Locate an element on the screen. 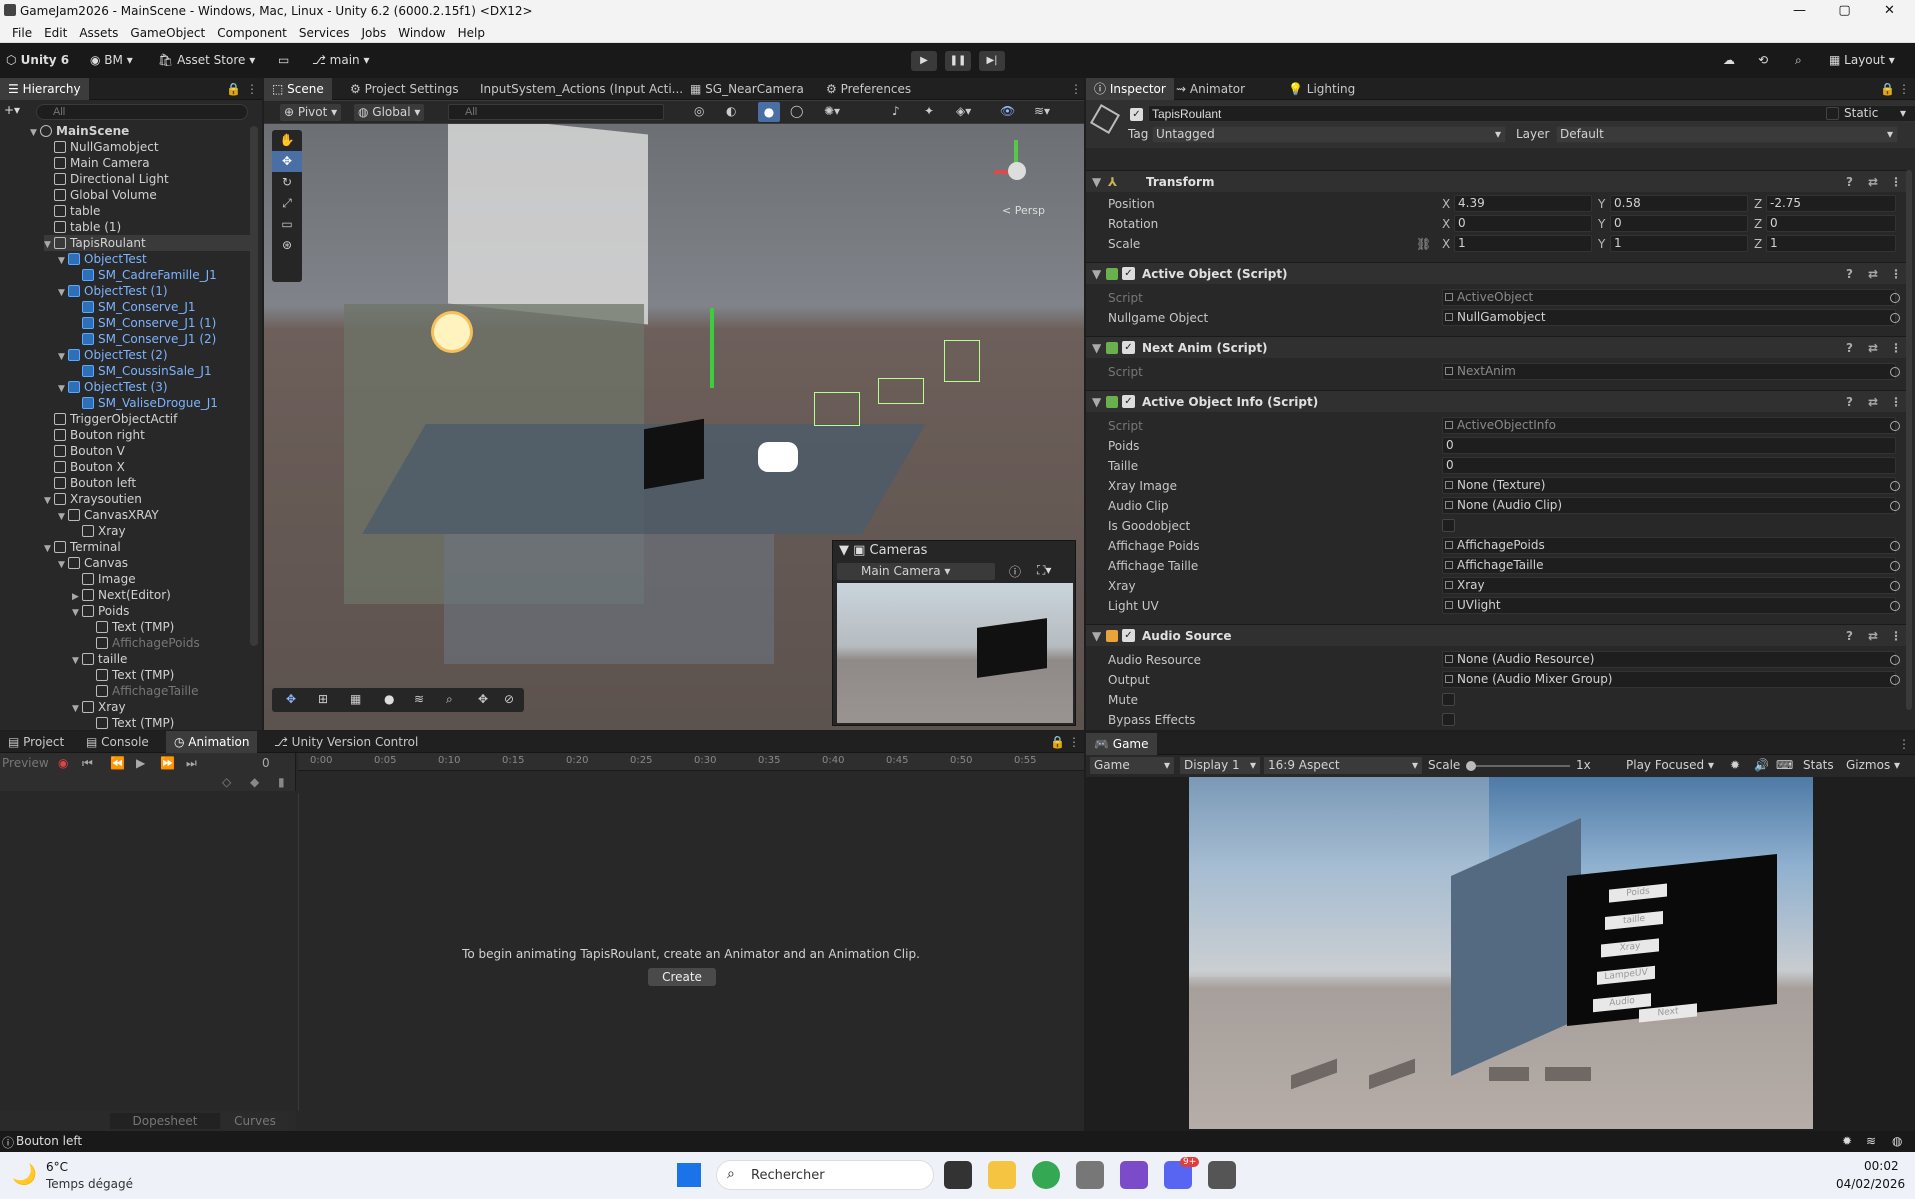 This screenshot has width=1915, height=1199. curves-button: Curves is located at coordinates (255, 1121).